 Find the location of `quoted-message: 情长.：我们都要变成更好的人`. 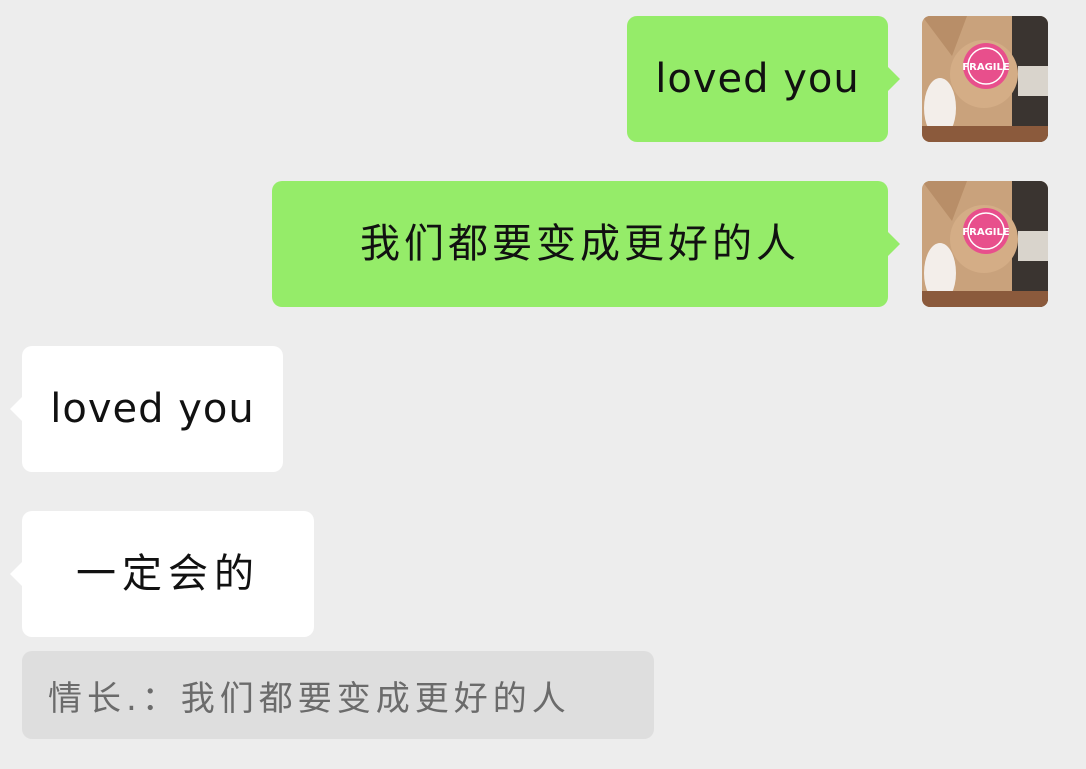

quoted-message: 情长.：我们都要变成更好的人 is located at coordinates (338, 695).